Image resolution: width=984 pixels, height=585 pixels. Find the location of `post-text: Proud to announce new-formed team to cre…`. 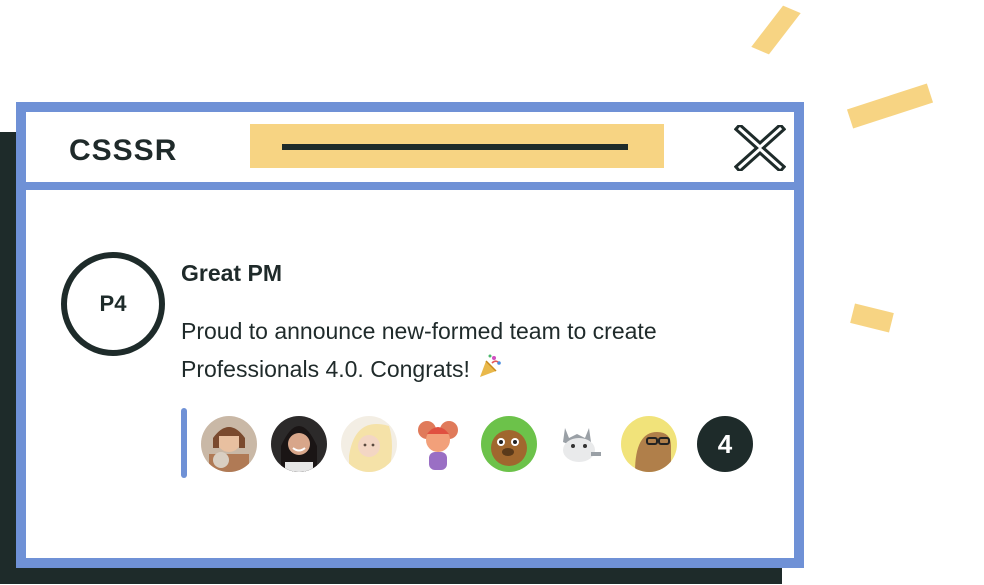

post-text: Proud to announce new-formed team to cre… is located at coordinates (419, 350).